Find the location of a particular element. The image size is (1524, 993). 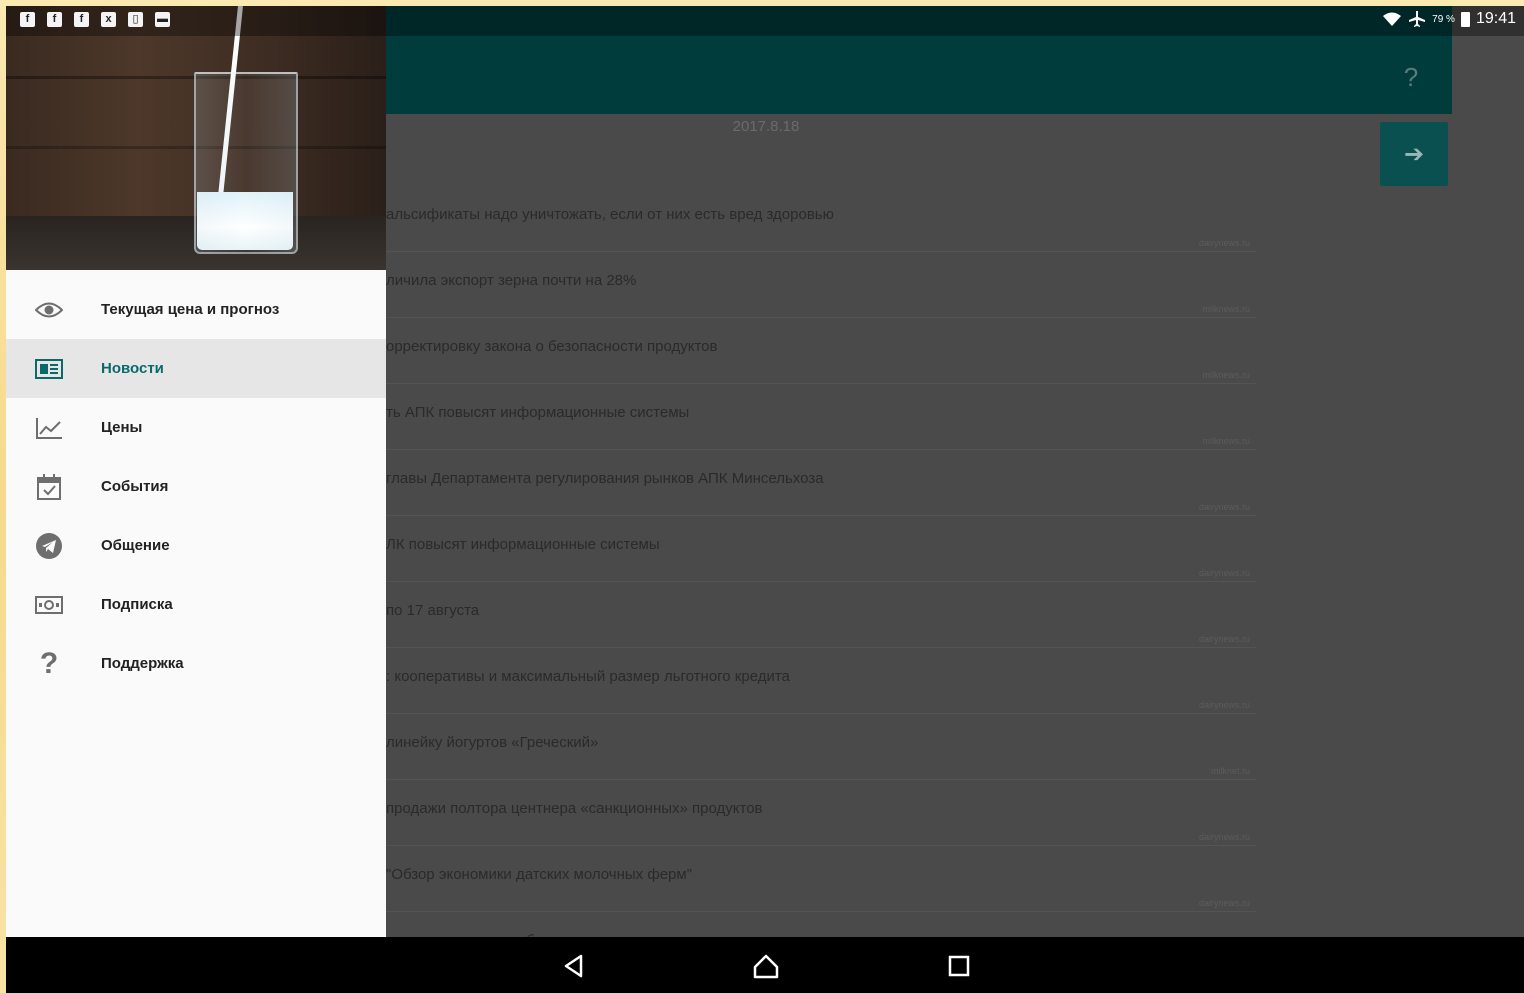

news-row: по 17 августа dairynews.ru is located at coordinates (821, 615).